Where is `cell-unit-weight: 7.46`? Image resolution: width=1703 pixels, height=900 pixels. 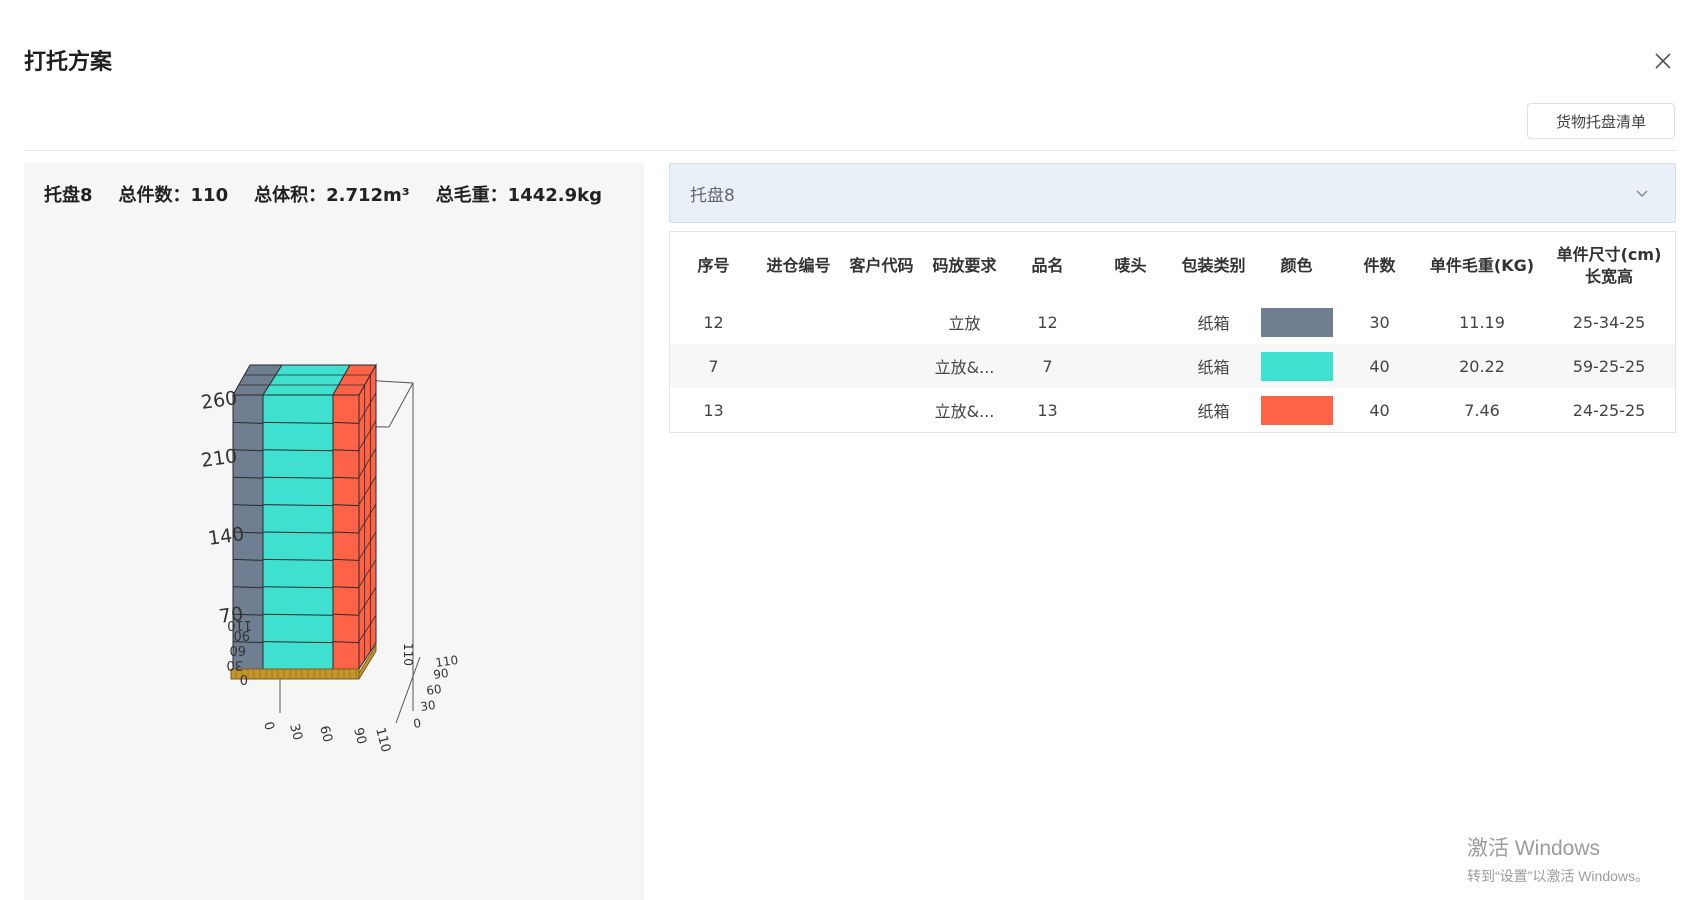 cell-unit-weight: 7.46 is located at coordinates (1482, 410).